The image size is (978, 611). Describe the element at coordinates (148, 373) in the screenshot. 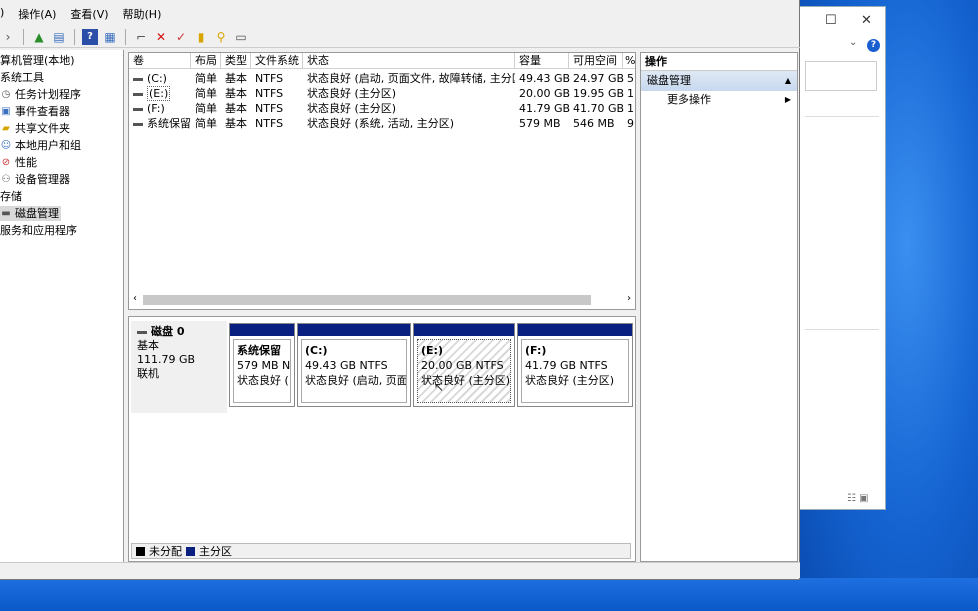

I see `disk-state: 联机` at that location.